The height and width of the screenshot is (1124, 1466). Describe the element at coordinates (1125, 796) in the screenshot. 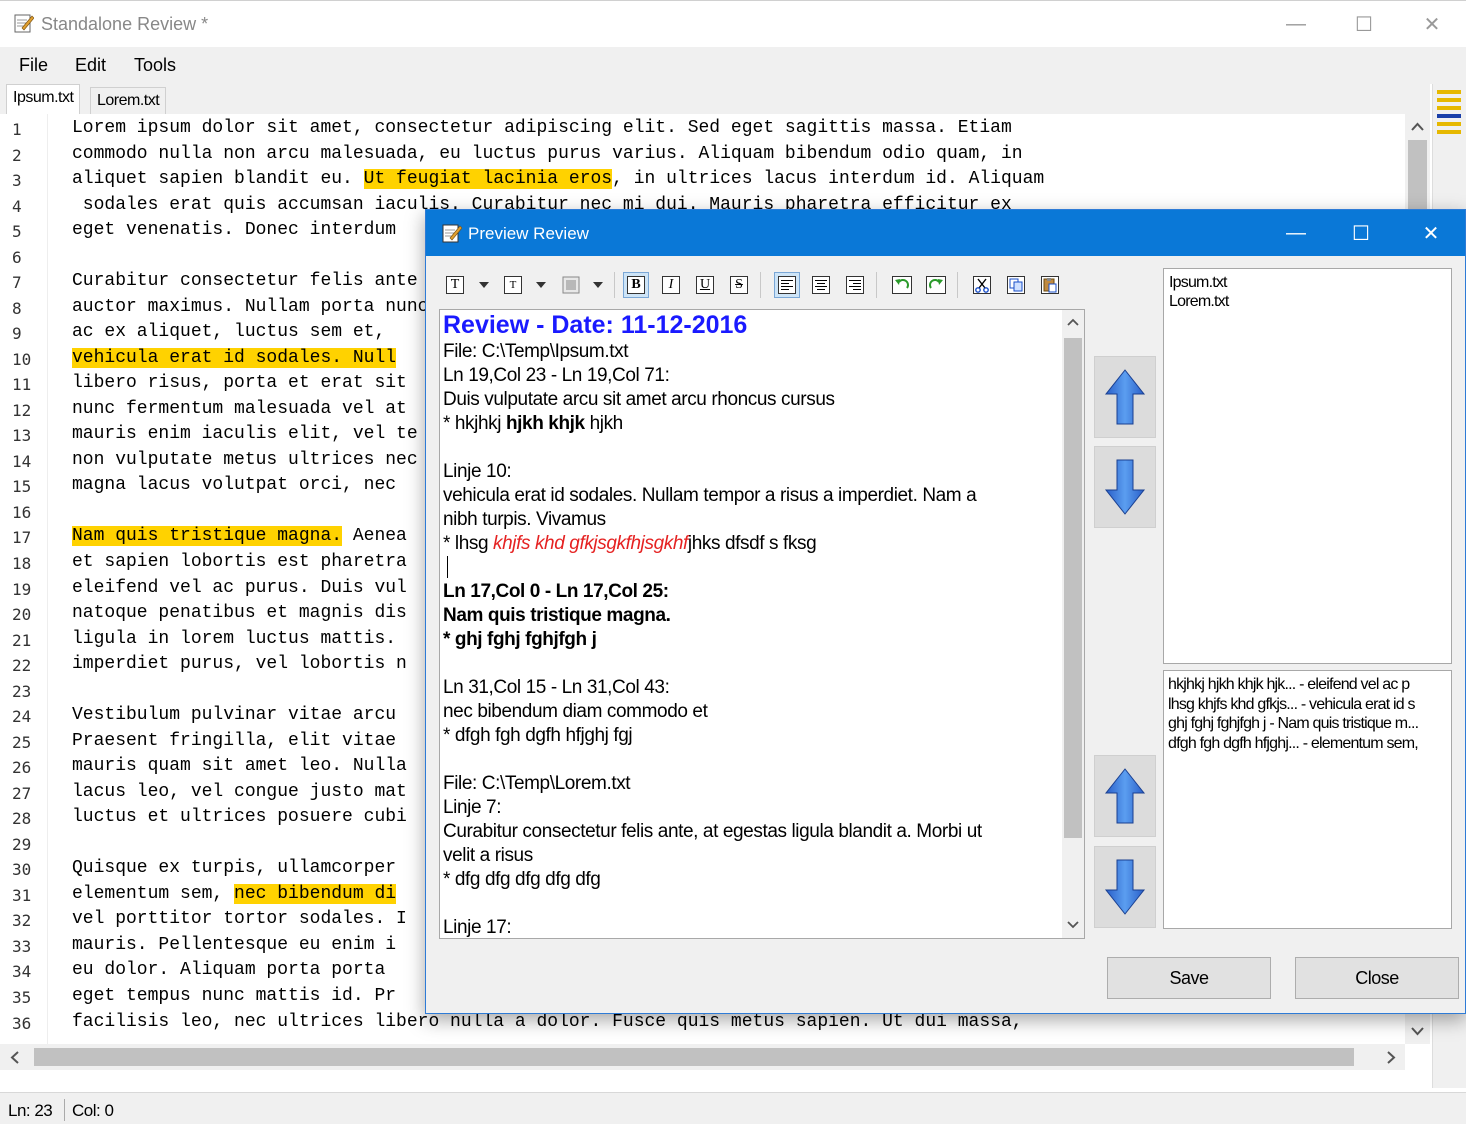

I see `move-comment-up-button` at that location.